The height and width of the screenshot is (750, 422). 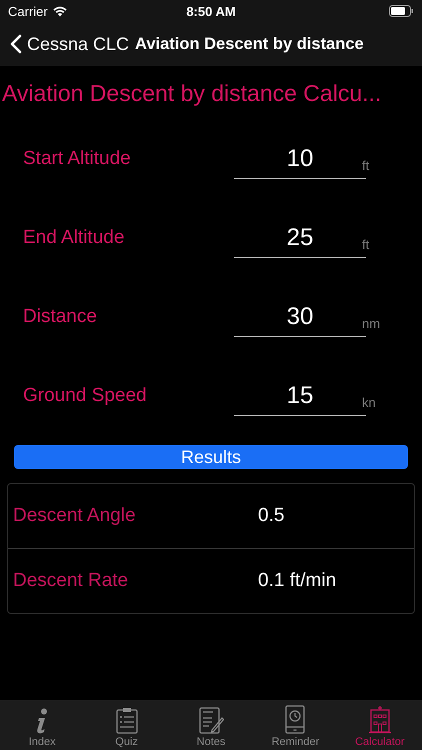 What do you see at coordinates (75, 516) in the screenshot?
I see `result-label: Descent Angle` at bounding box center [75, 516].